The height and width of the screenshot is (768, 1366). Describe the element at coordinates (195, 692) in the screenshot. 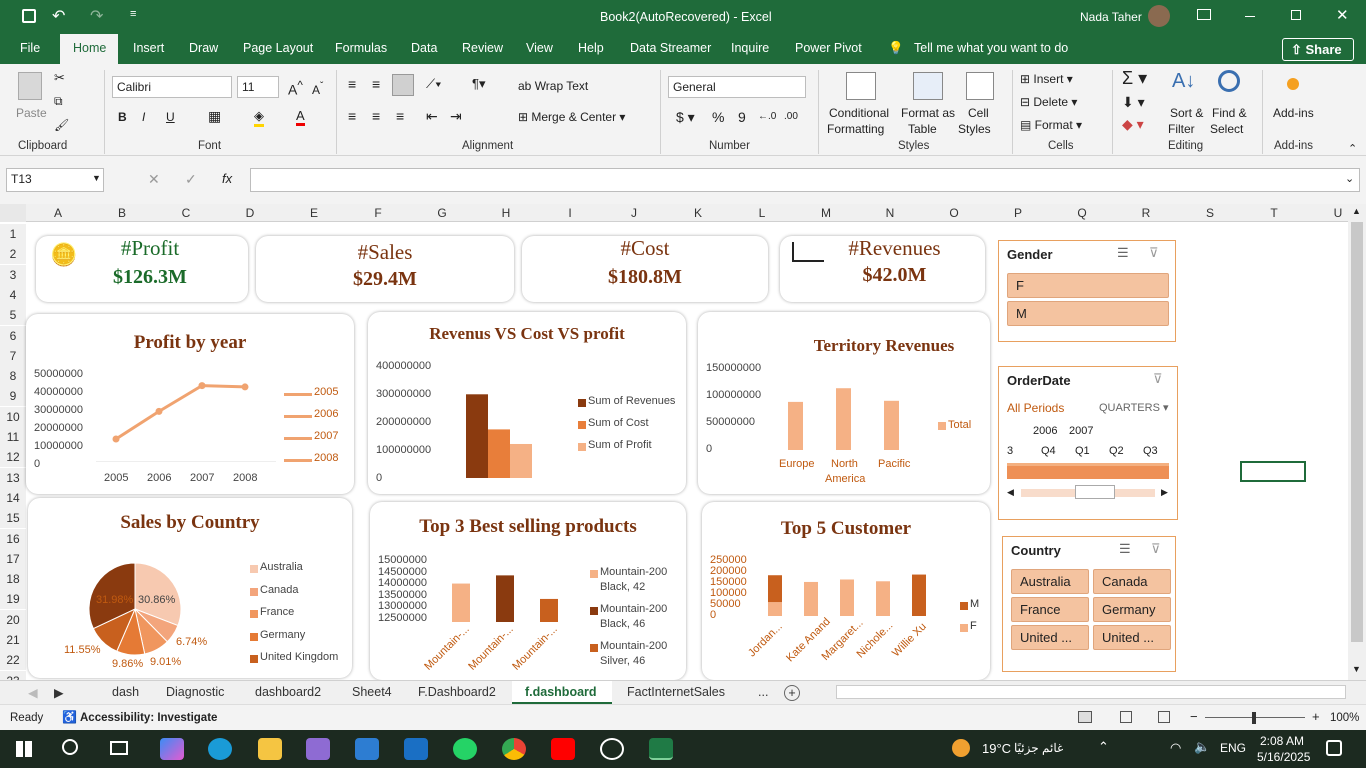

I see `sheet-tab-diagnostic: Diagnostic` at that location.